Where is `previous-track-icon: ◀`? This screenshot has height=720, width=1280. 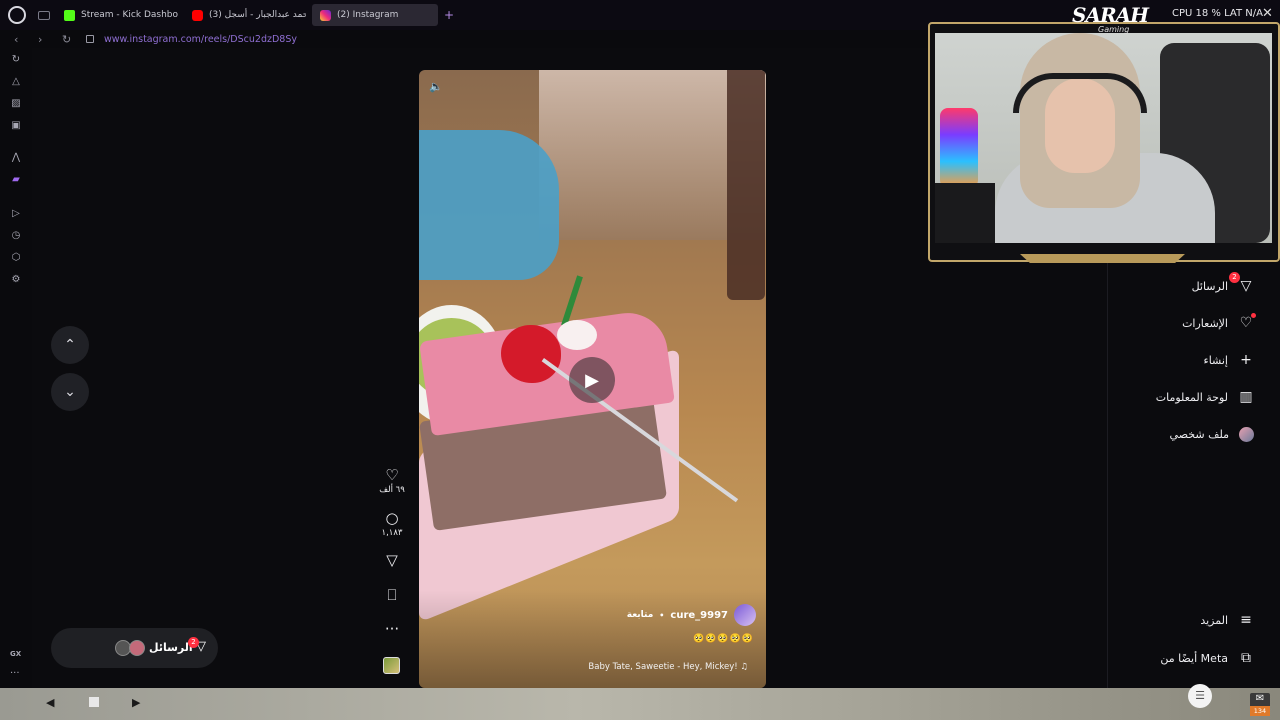
previous-track-icon: ◀ is located at coordinates (50, 702).